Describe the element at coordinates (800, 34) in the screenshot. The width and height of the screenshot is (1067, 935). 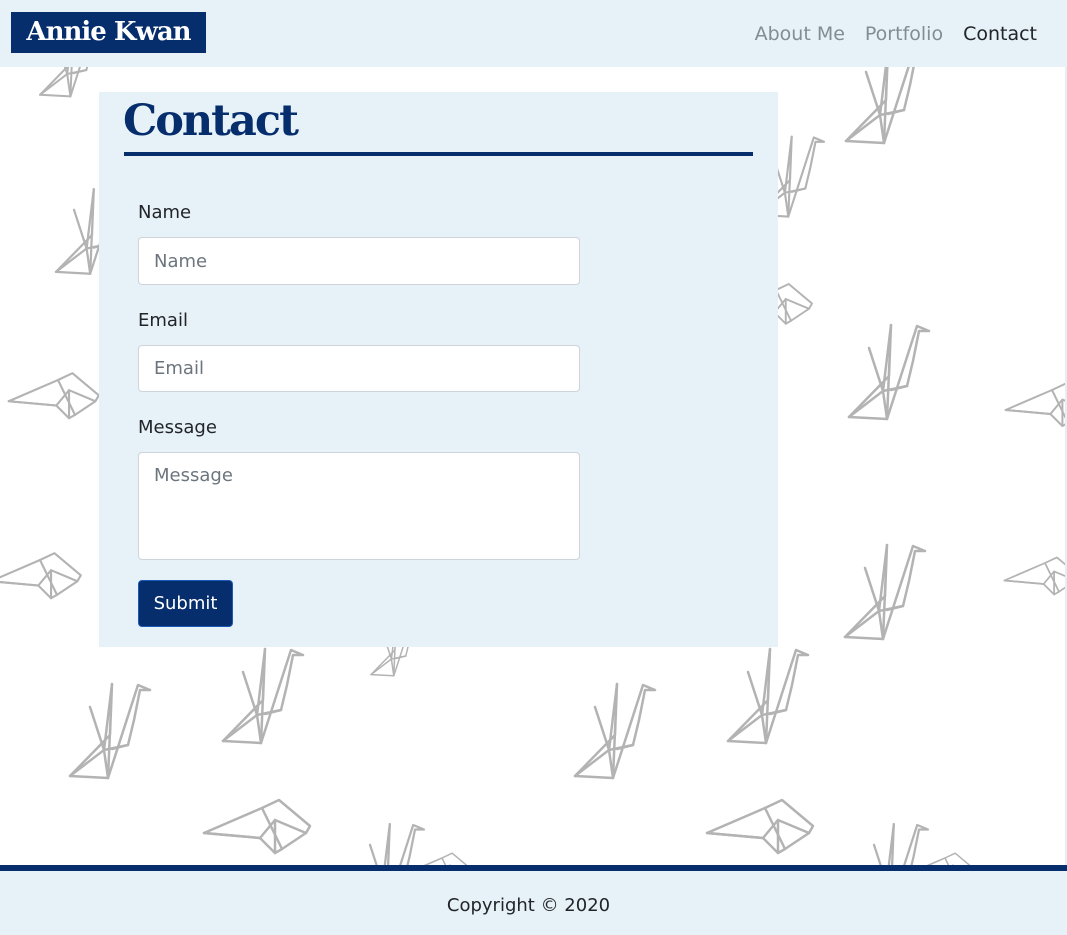
I see `nav-link-about-me: About Me` at that location.